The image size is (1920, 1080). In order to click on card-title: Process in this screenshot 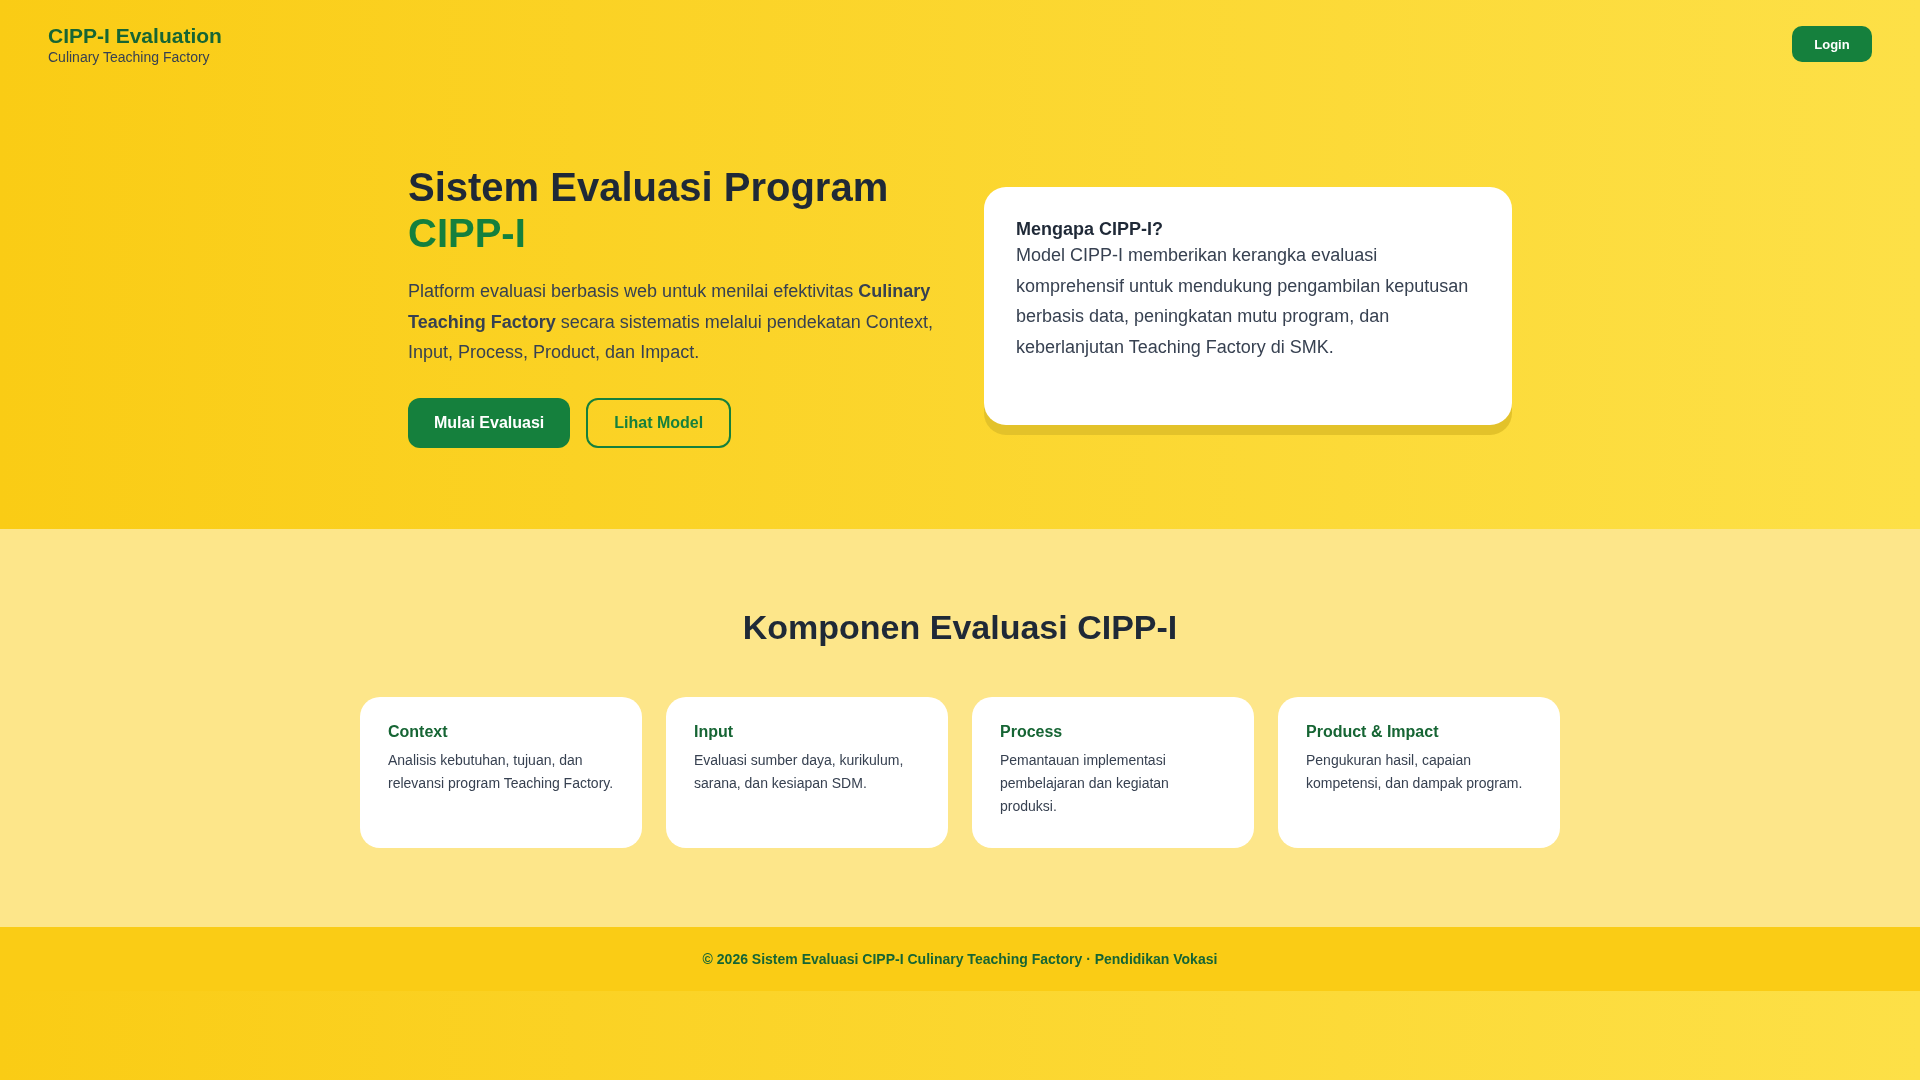, I will do `click(1032, 732)`.